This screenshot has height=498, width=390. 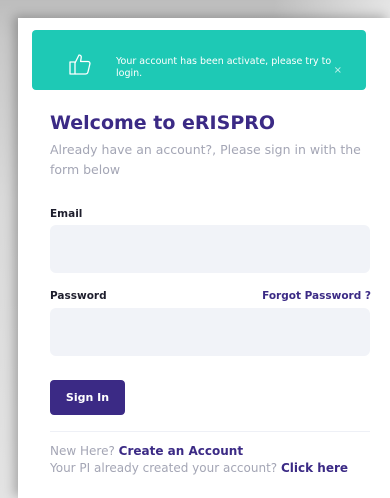 What do you see at coordinates (210, 332) in the screenshot?
I see `password-field` at bounding box center [210, 332].